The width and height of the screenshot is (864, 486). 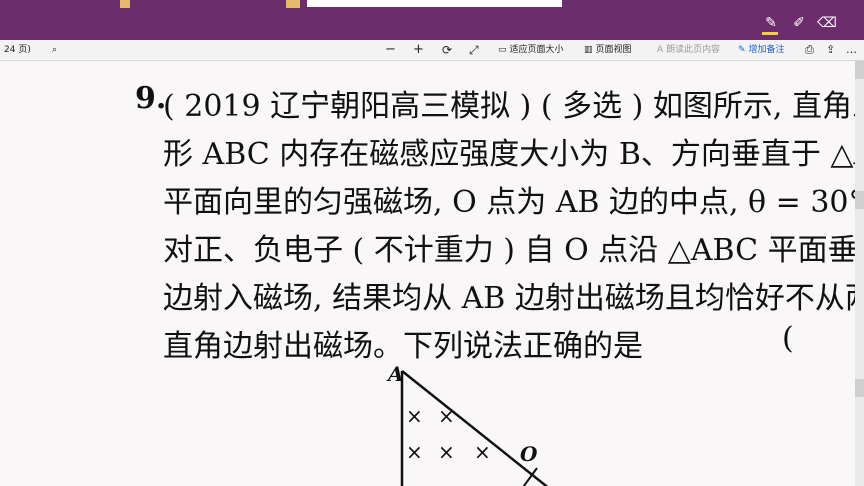 What do you see at coordinates (513, 298) in the screenshot?
I see `problem-line-5: 边射入磁场, 结果均从 AB 边射出磁场且均恰好不从两` at bounding box center [513, 298].